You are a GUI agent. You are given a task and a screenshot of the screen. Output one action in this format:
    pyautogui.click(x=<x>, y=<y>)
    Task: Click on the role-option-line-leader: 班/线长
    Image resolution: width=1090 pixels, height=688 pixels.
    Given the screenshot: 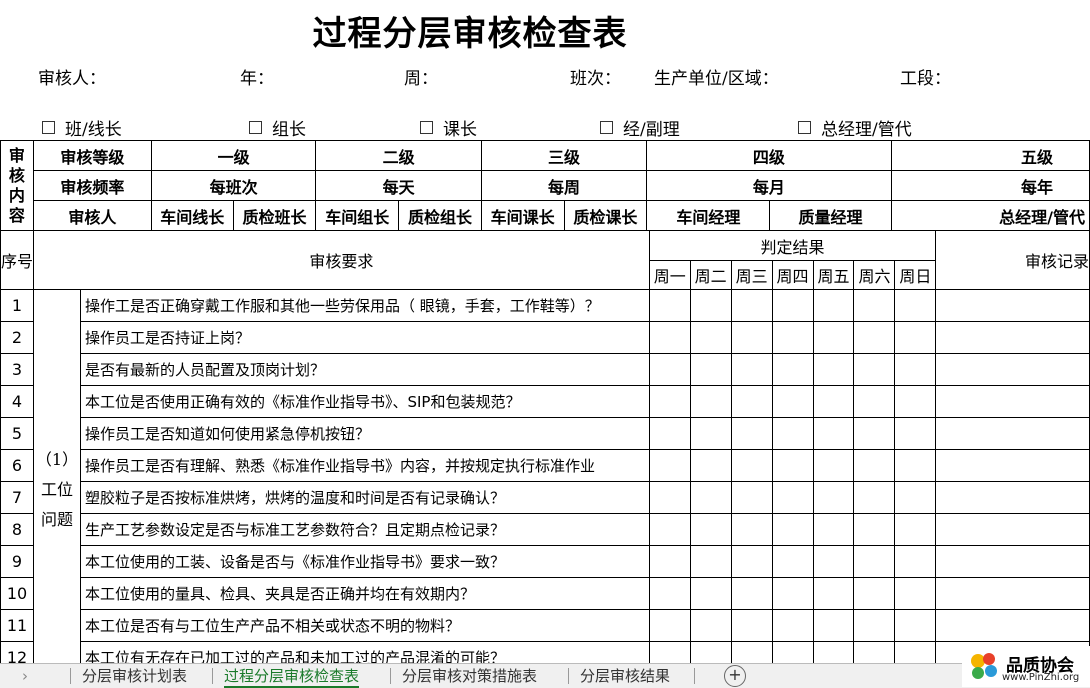 What is the action you would take?
    pyautogui.click(x=82, y=127)
    